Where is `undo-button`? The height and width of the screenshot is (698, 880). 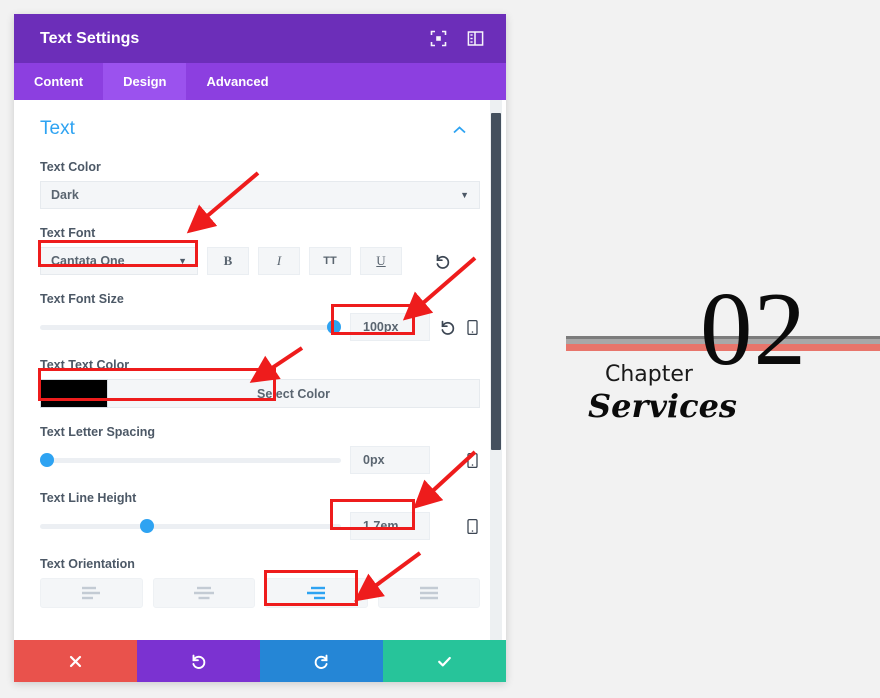 undo-button is located at coordinates (198, 661).